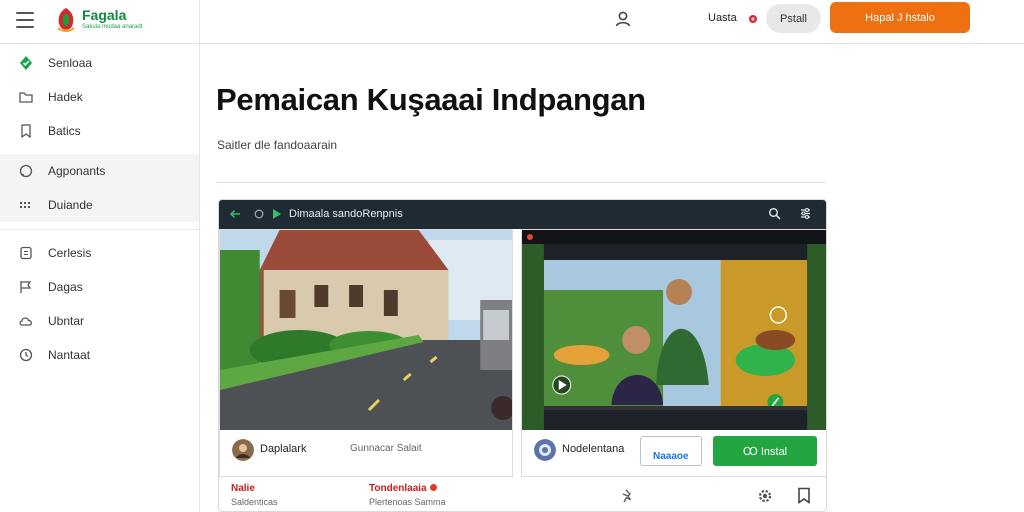  I want to click on cloud-icon, so click(25, 321).